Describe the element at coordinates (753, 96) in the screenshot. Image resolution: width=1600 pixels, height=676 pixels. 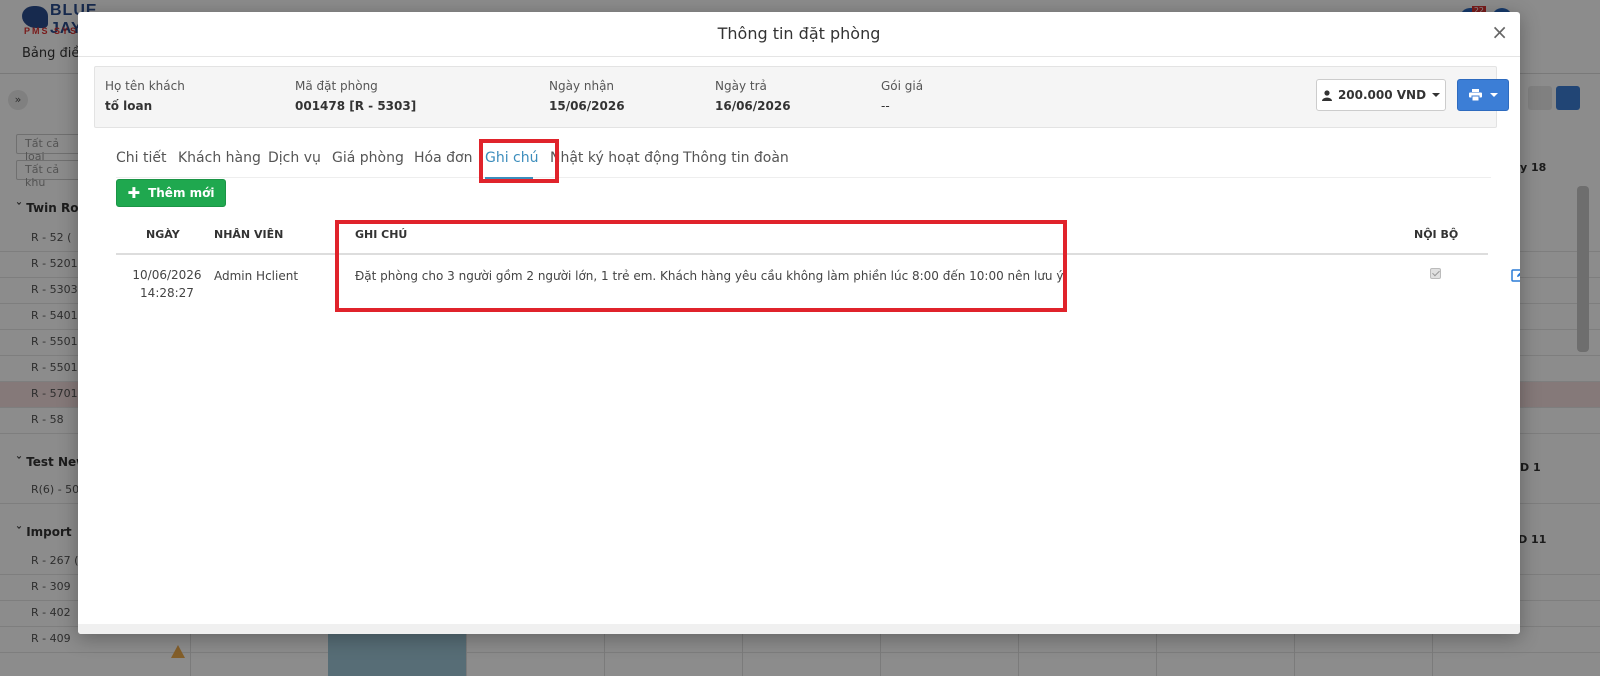
I see `checkout-field: Ngày trả 16/06/2026` at that location.